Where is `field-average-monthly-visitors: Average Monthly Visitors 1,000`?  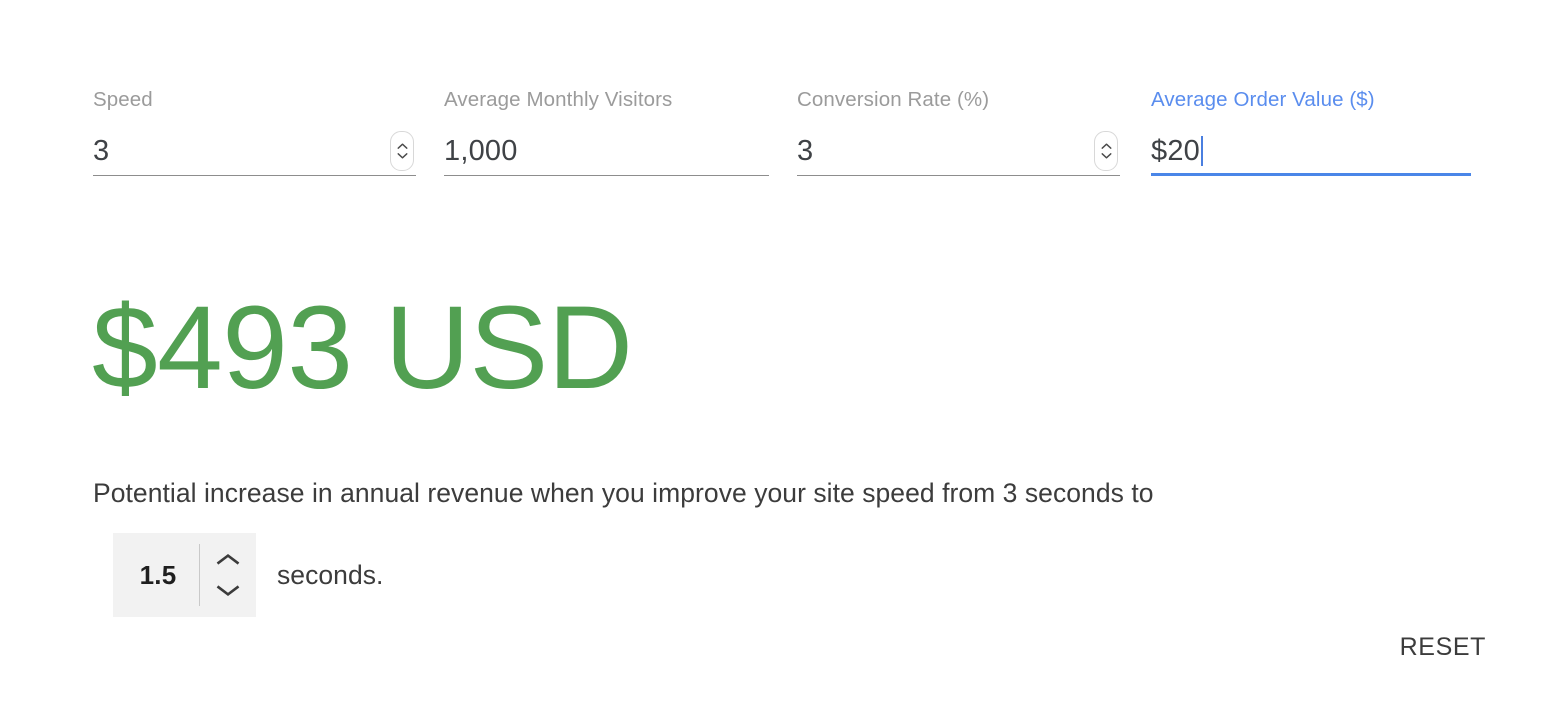
field-average-monthly-visitors: Average Monthly Visitors 1,000 is located at coordinates (606, 138).